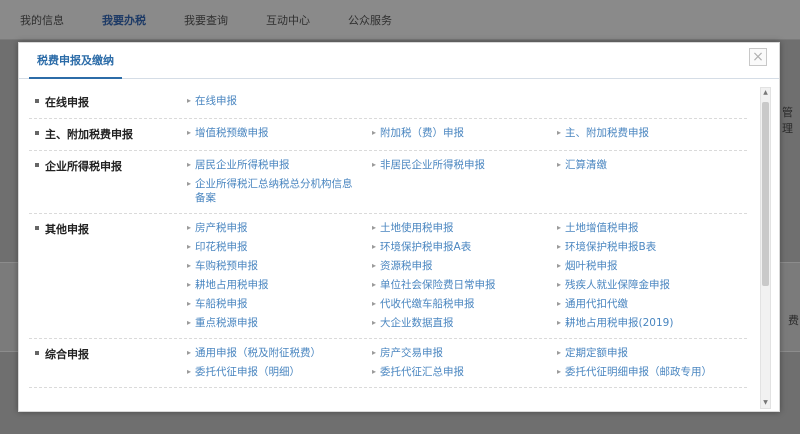  What do you see at coordinates (124, 20) in the screenshot?
I see `nav-item-tax-handling: 我要办税` at bounding box center [124, 20].